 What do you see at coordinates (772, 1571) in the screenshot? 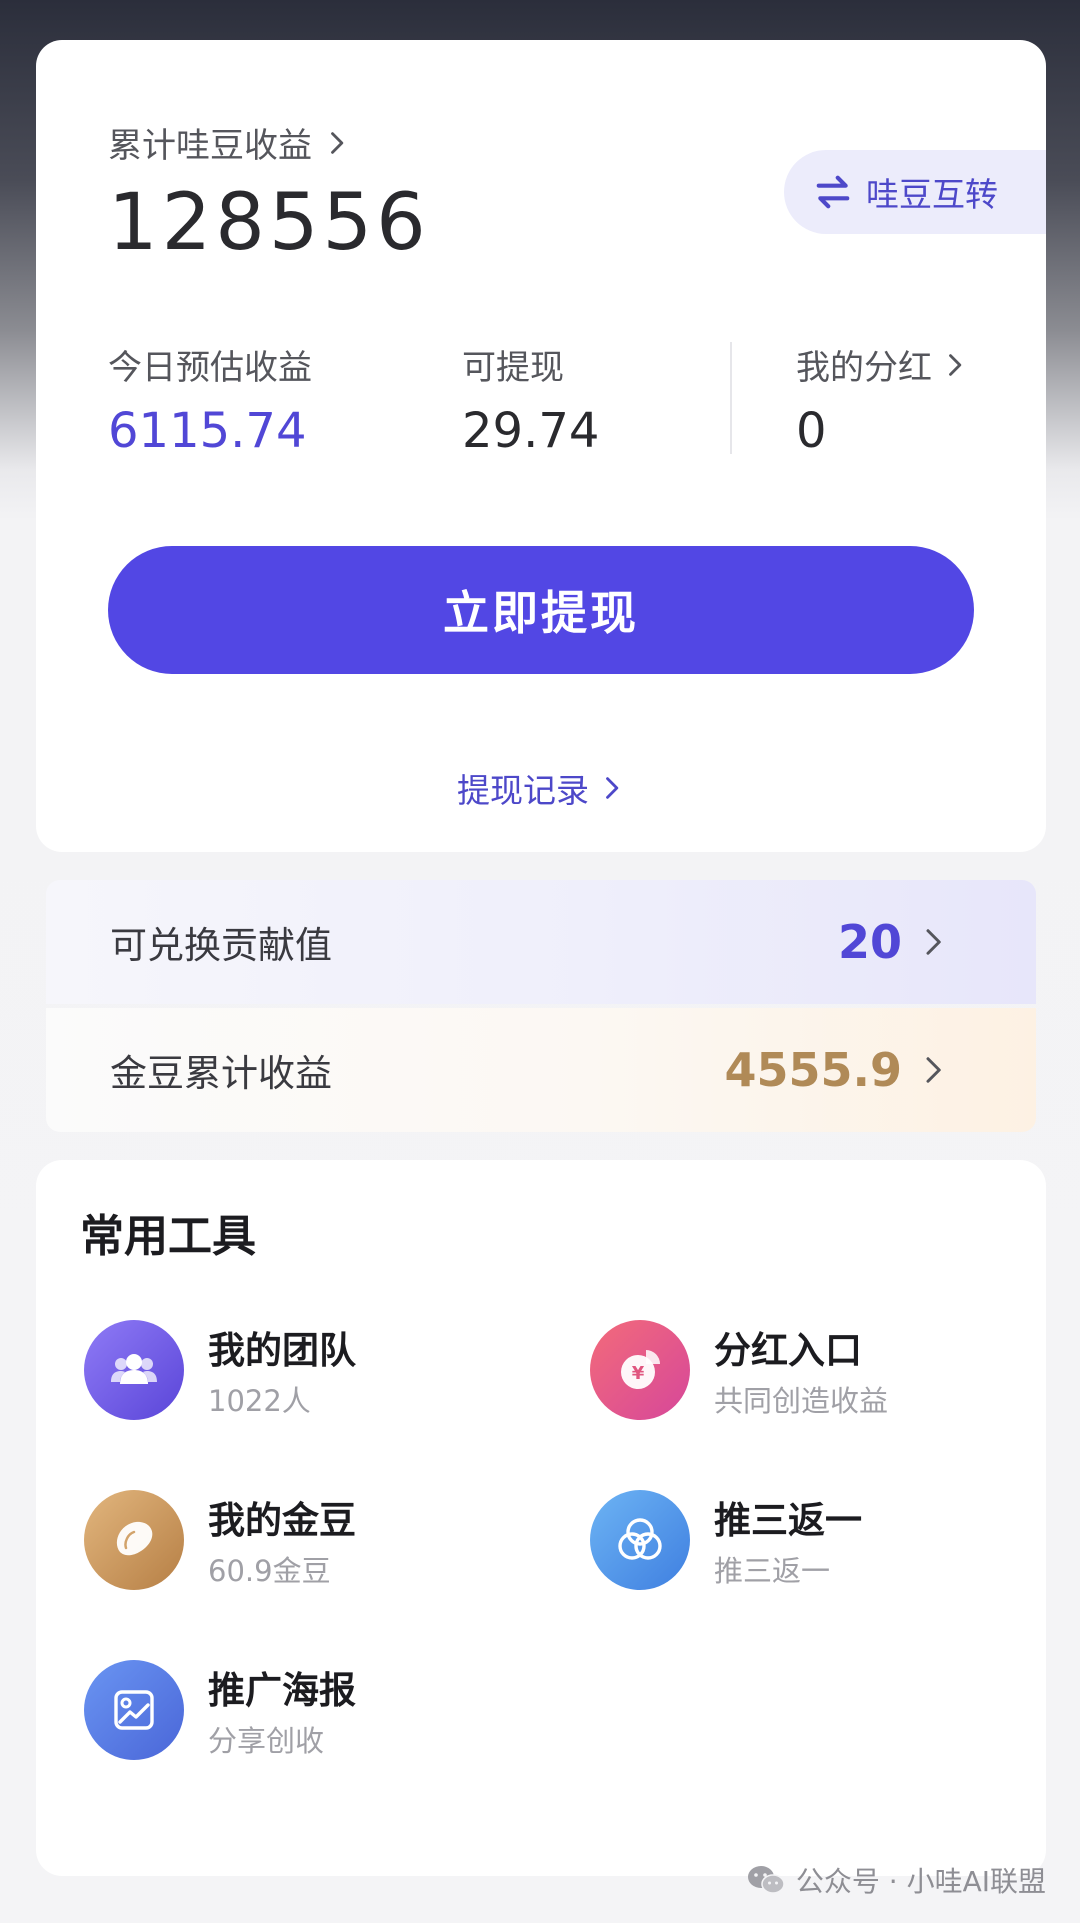
I see `tool-subtitle: 推三返一` at bounding box center [772, 1571].